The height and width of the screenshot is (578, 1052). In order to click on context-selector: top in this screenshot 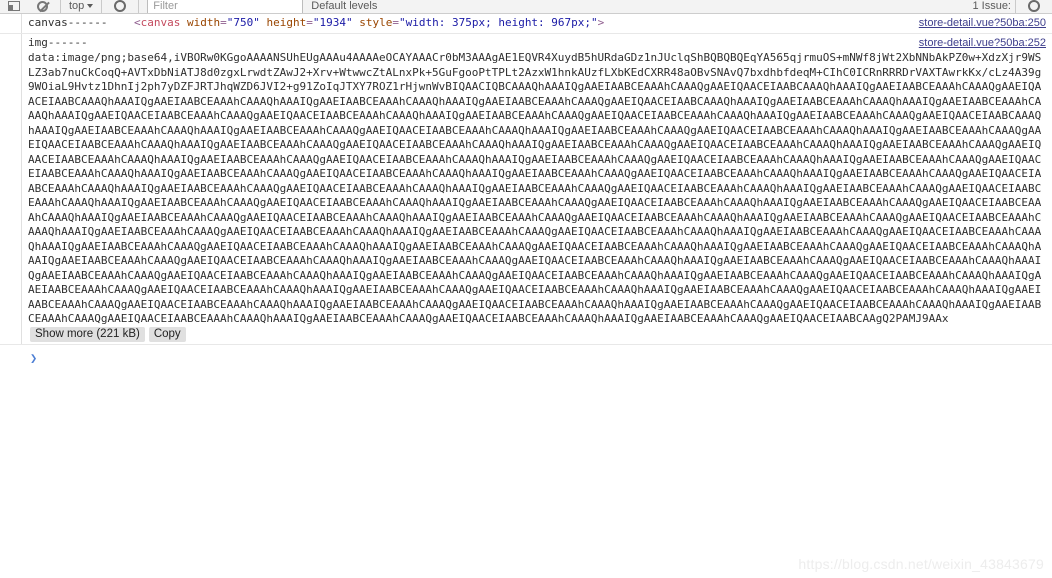, I will do `click(81, 6)`.